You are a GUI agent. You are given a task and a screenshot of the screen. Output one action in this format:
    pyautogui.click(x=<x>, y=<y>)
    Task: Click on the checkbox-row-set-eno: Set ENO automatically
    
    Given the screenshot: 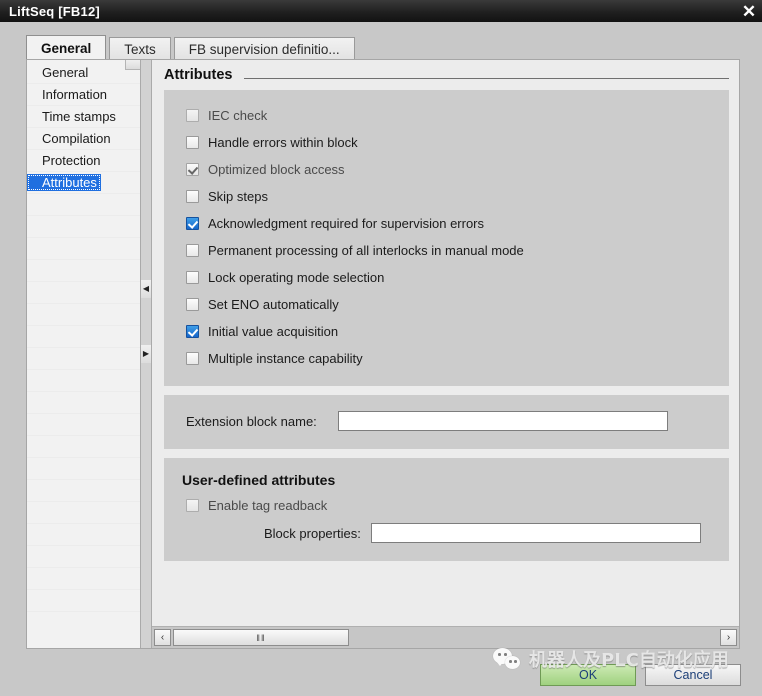 What is the action you would take?
    pyautogui.click(x=446, y=304)
    